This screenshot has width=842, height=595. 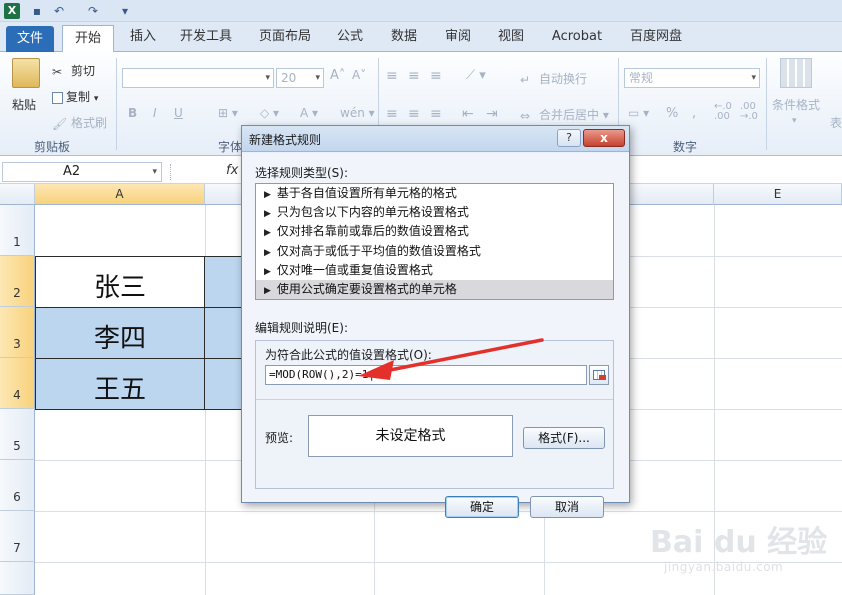 What do you see at coordinates (421, 11) in the screenshot?
I see `quick-access-toolbar: X ▪ ↶ ↷ ▾` at bounding box center [421, 11].